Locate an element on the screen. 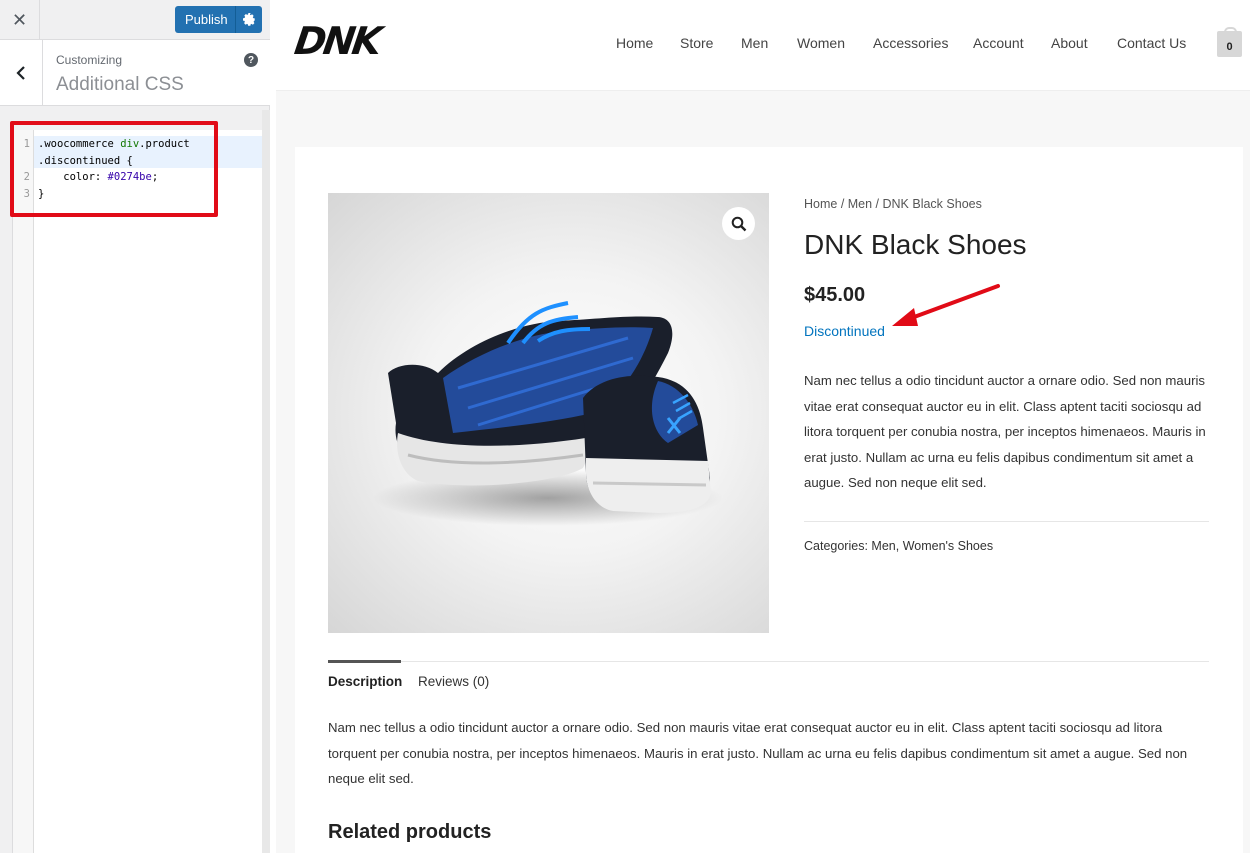  zoom-magnifier-icon is located at coordinates (738, 223).